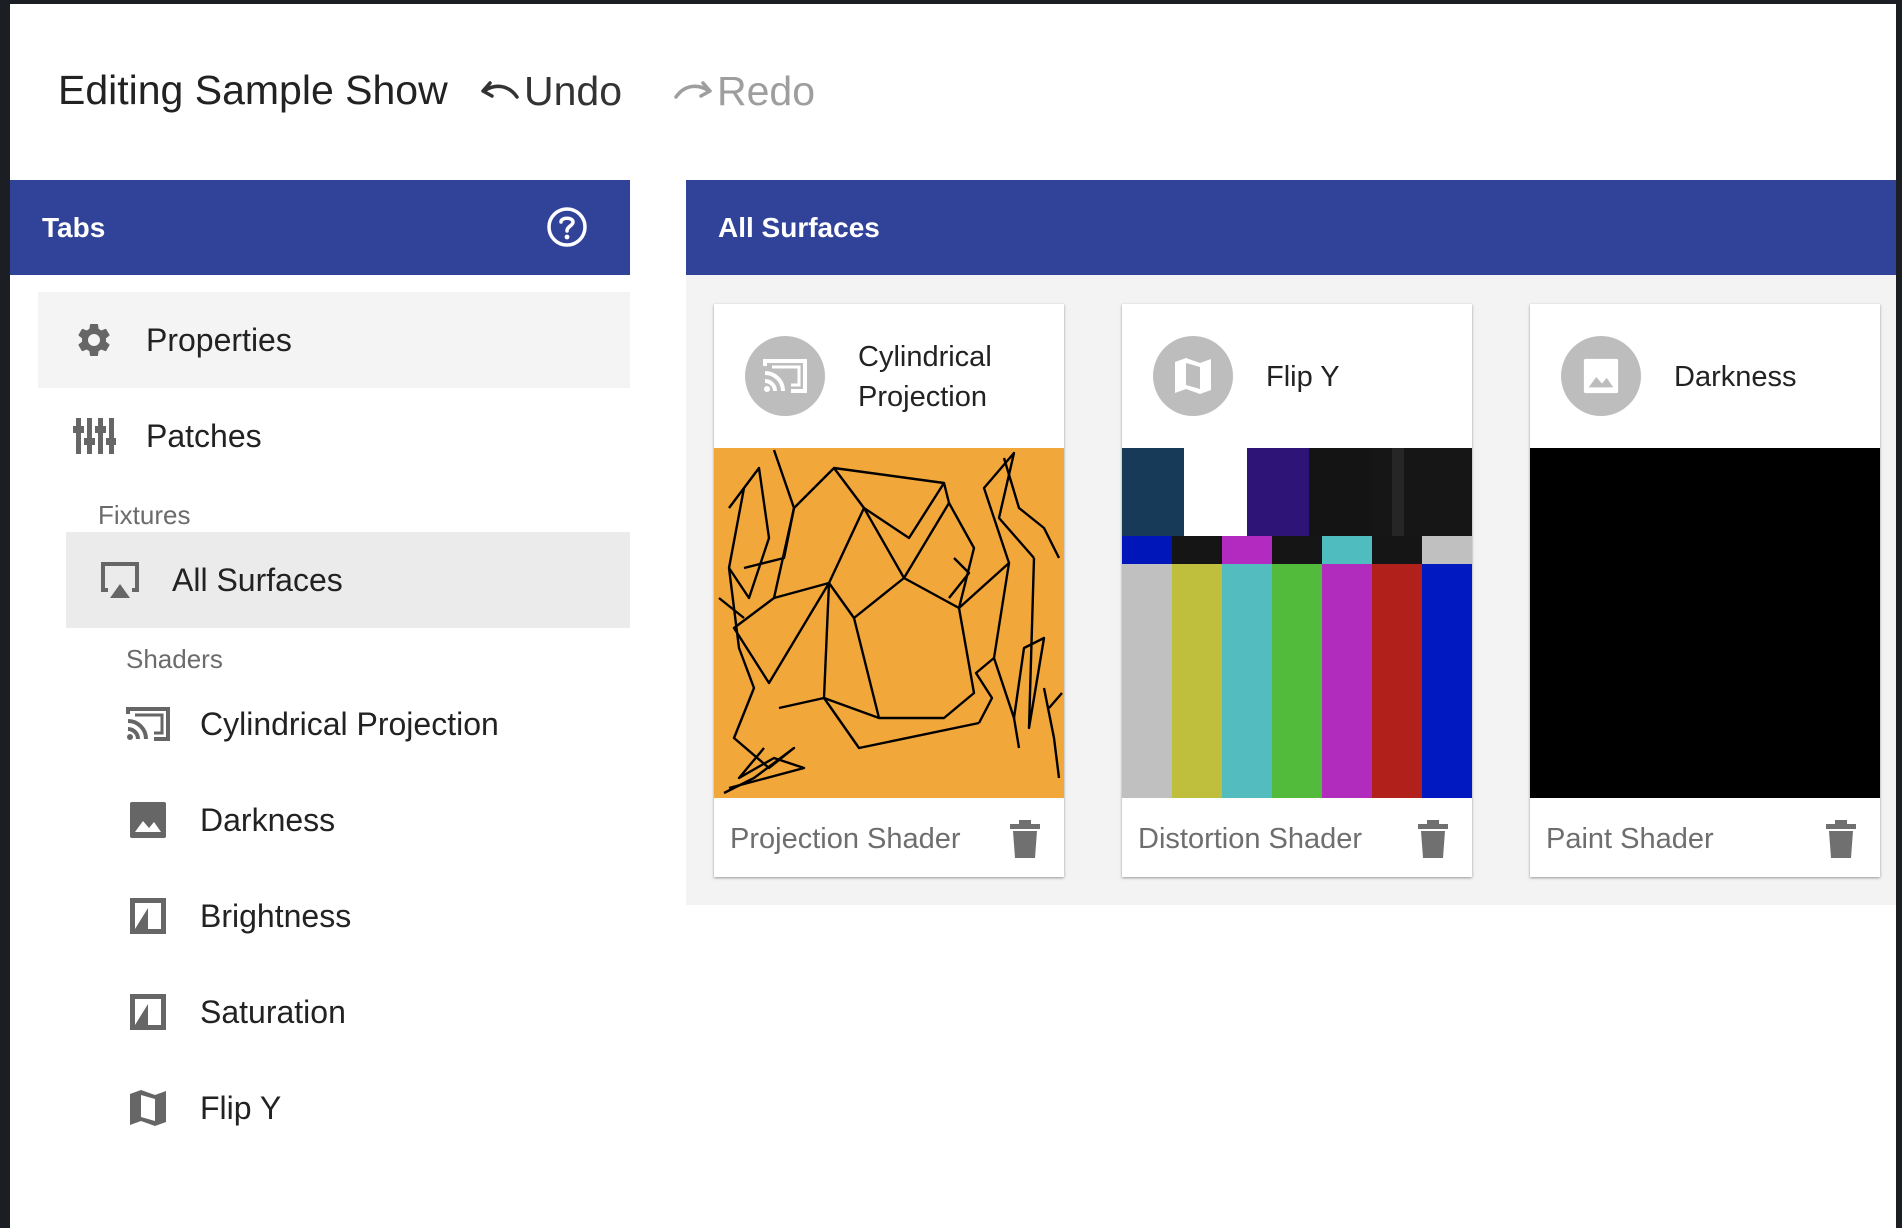  What do you see at coordinates (174, 659) in the screenshot?
I see `shaders-section-label: Shaders` at bounding box center [174, 659].